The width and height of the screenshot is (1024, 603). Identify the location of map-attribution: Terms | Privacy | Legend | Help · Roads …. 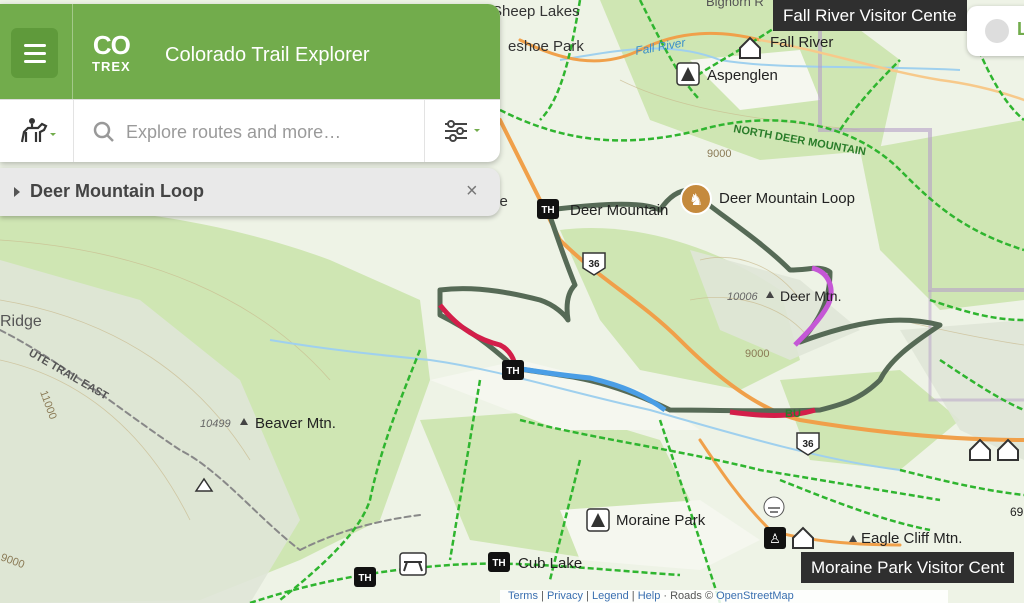
(724, 596).